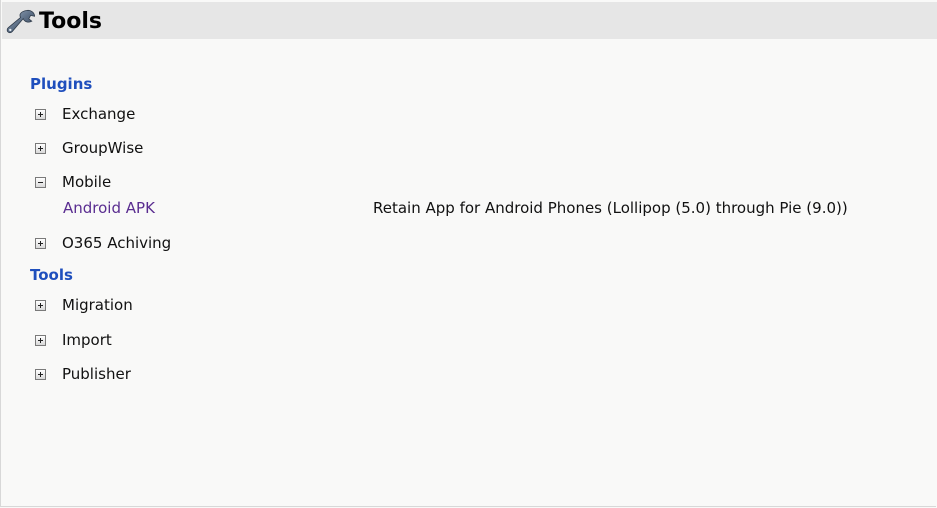  I want to click on tree-item-o365-archiving: O365 Achiving, so click(102, 243).